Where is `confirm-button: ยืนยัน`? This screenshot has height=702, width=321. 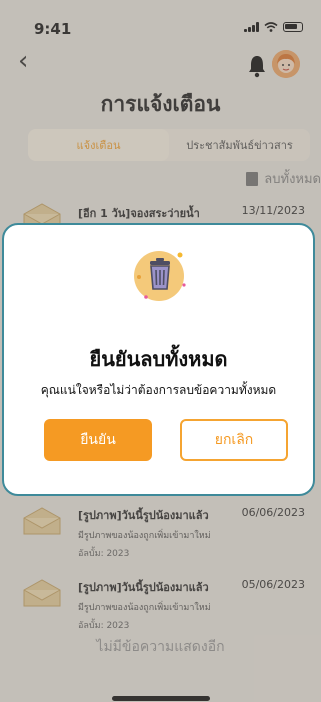
confirm-button: ยืนยัน is located at coordinates (98, 440).